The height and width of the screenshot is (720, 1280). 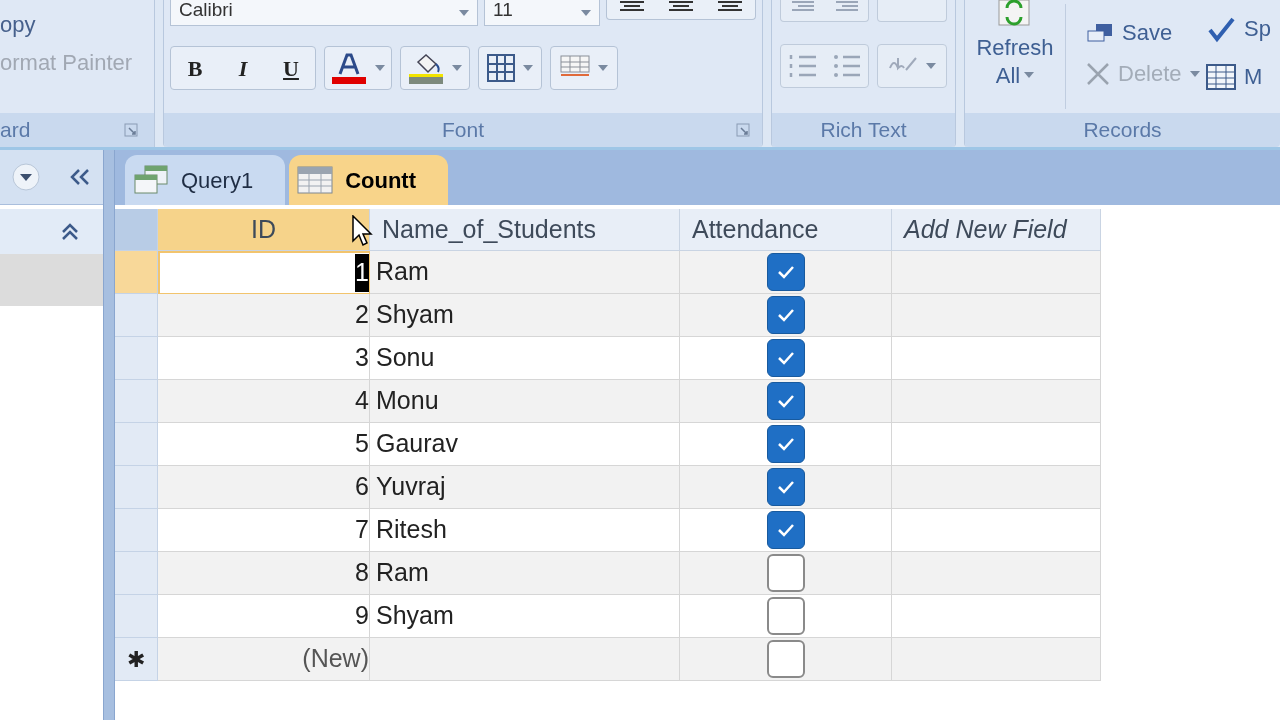 I want to click on nav-group-header, so click(x=51, y=231).